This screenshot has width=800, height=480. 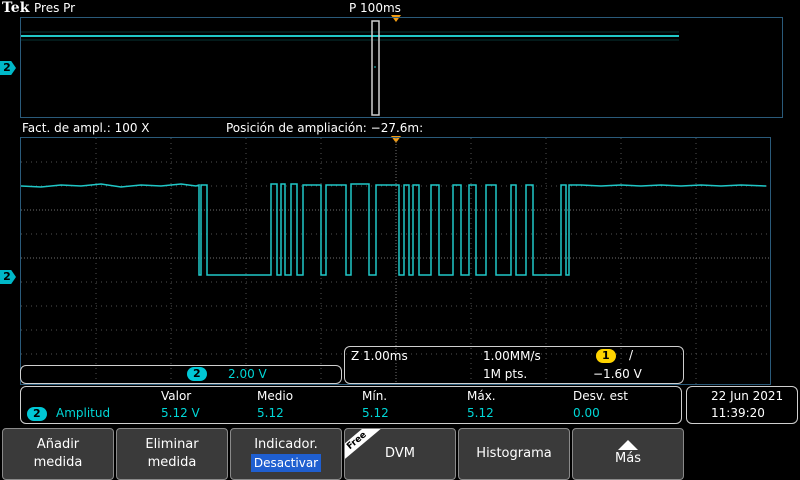 I want to click on acquisition-mode: Pres Pr, so click(x=55, y=8).